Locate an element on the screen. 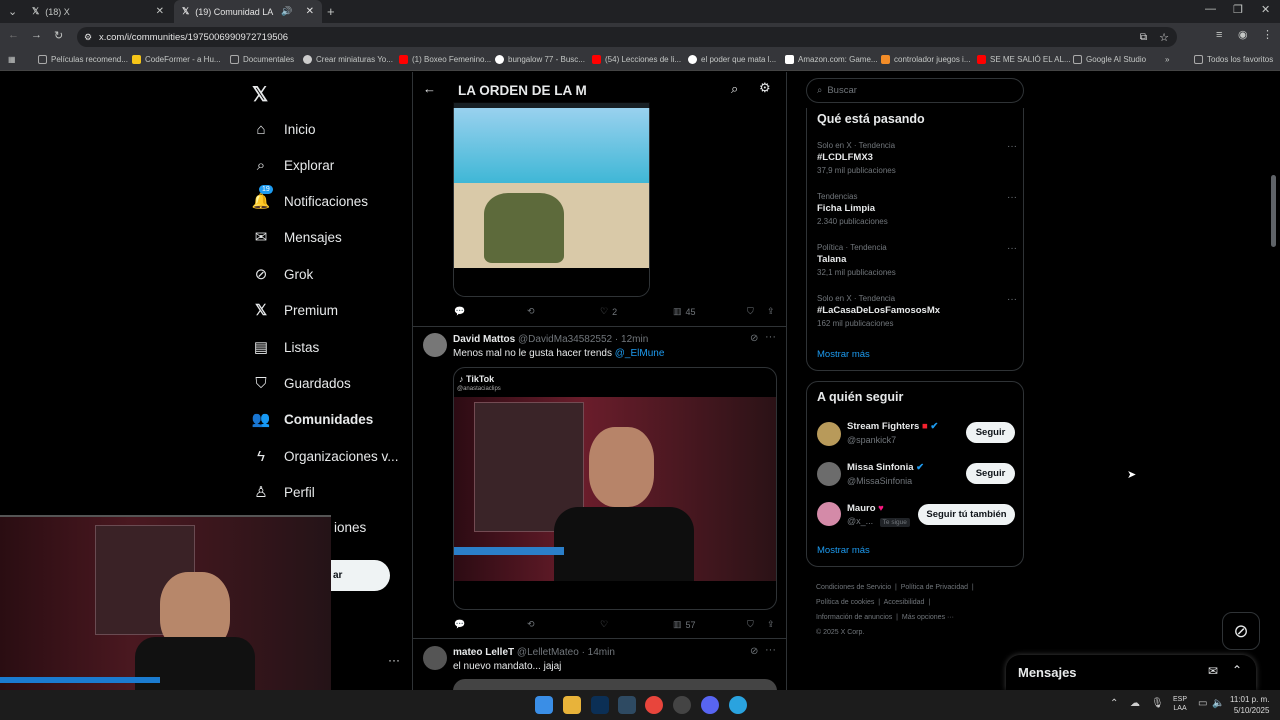 This screenshot has height=720, width=1280. gear-icon: ⚙ is located at coordinates (765, 88).